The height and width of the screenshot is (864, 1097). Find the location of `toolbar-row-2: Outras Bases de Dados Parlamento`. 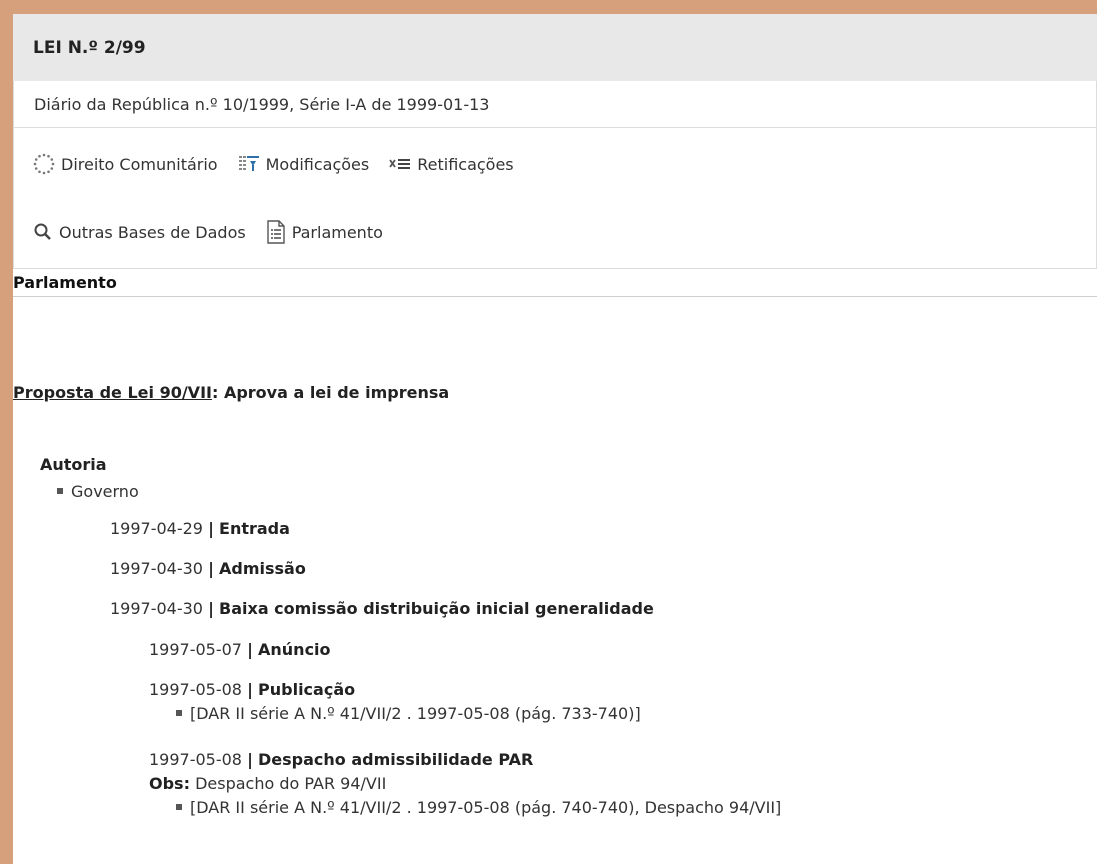

toolbar-row-2: Outras Bases de Dados Parlamento is located at coordinates (218, 232).